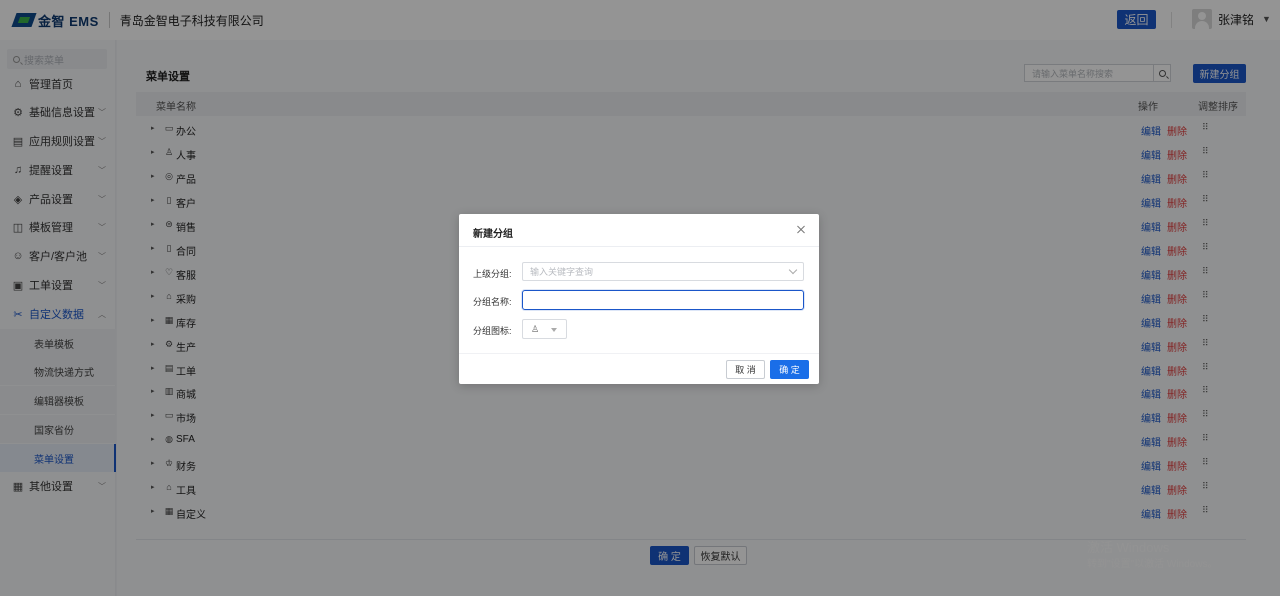 The image size is (1280, 596). What do you see at coordinates (535, 328) in the screenshot?
I see `user-icon: ♙` at bounding box center [535, 328].